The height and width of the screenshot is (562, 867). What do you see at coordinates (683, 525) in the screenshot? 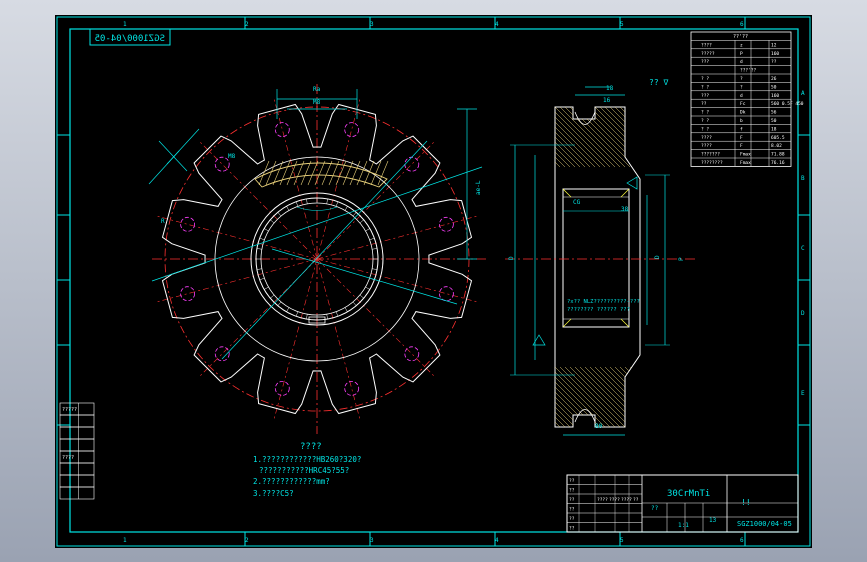
I see `title-scale: 1:1` at bounding box center [683, 525].